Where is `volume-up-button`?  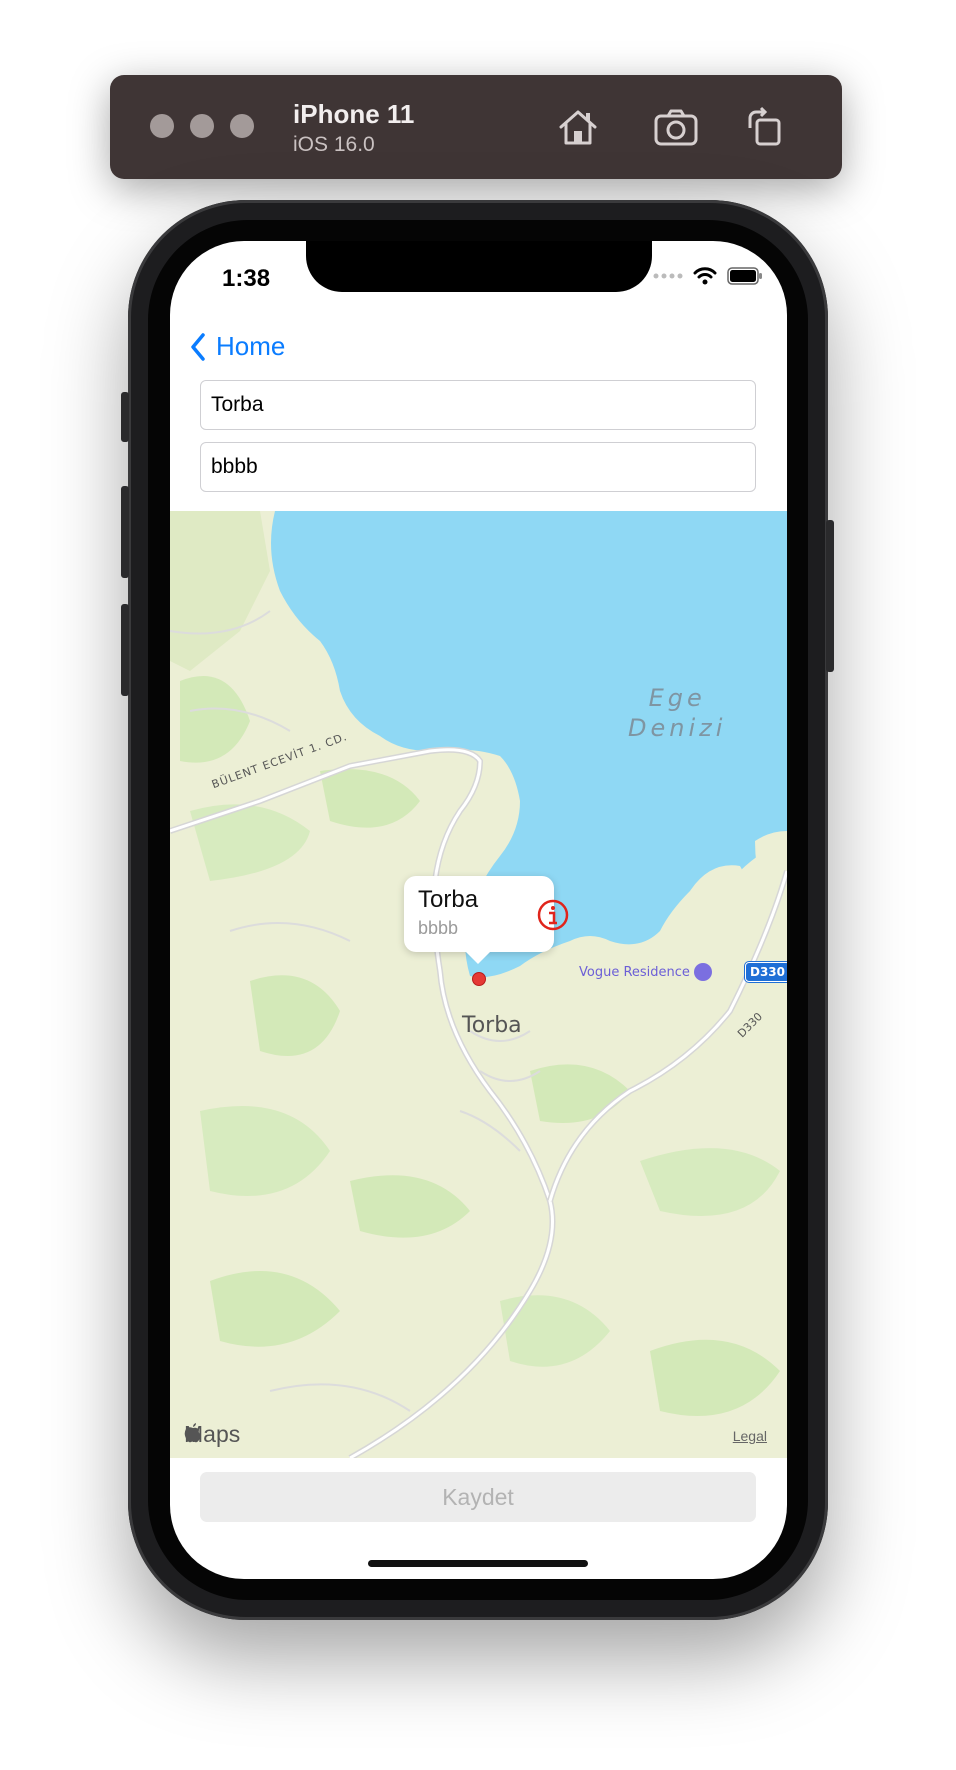
volume-up-button is located at coordinates (125, 532).